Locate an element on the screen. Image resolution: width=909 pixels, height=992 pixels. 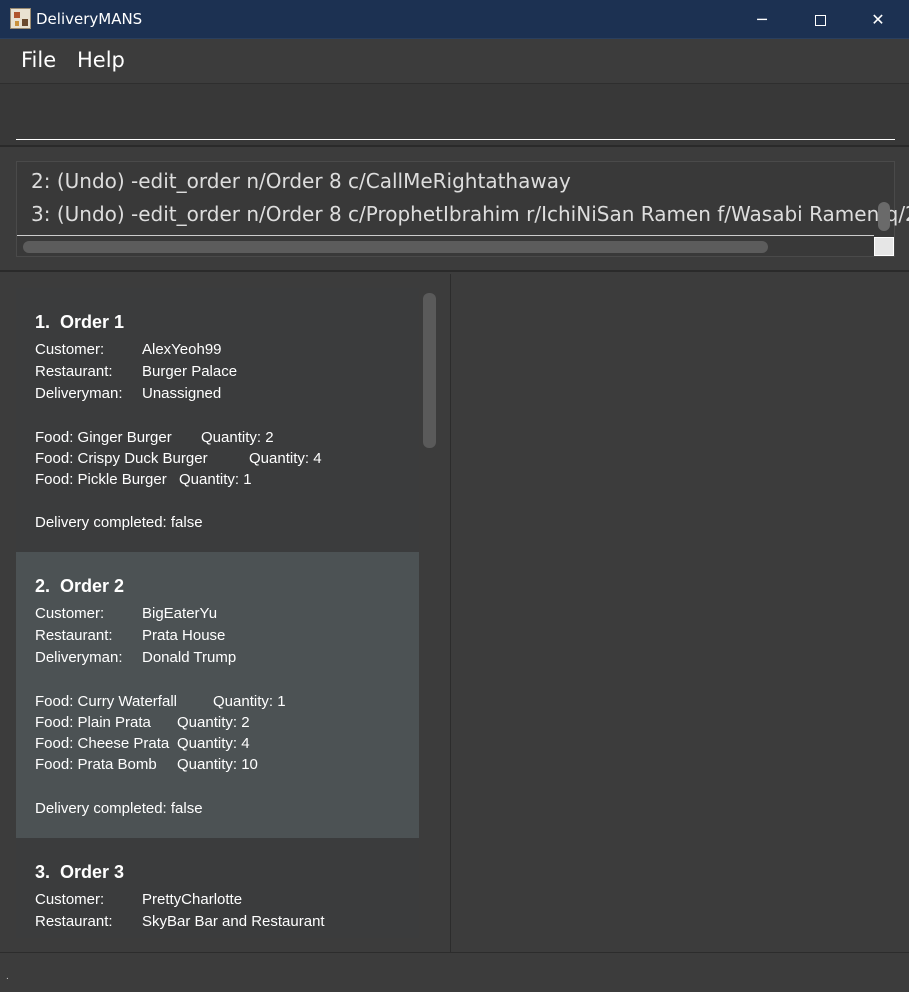
restaurant-value: SkyBar Bar and Restaurant is located at coordinates (233, 921).